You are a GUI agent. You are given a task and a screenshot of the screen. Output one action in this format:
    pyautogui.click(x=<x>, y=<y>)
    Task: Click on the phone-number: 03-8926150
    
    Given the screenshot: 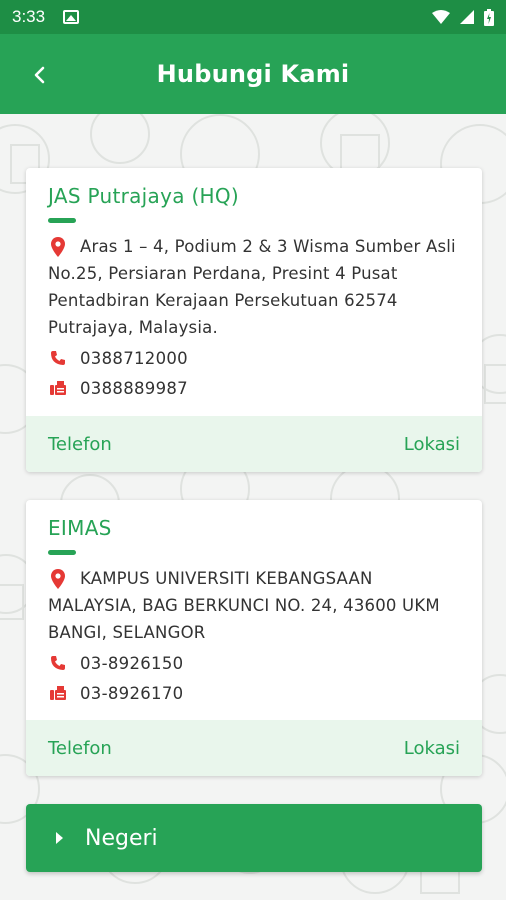 What is the action you would take?
    pyautogui.click(x=132, y=663)
    